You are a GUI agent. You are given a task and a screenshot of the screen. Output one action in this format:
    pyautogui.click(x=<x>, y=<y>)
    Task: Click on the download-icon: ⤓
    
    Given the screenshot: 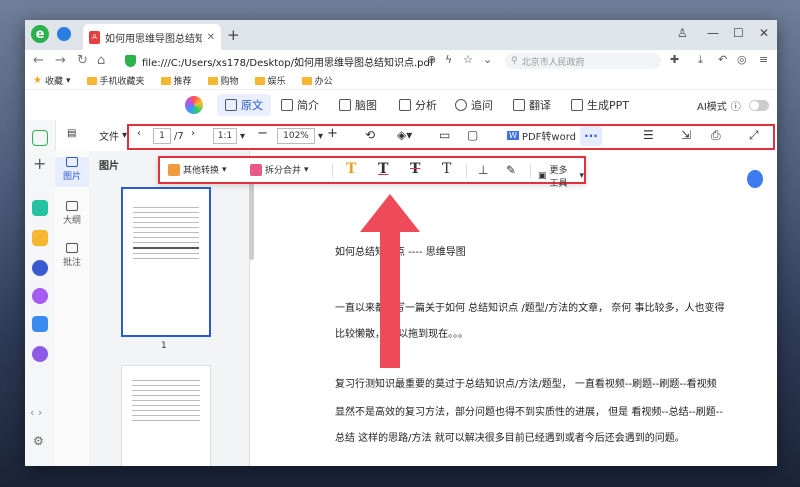 What is the action you would take?
    pyautogui.click(x=700, y=60)
    